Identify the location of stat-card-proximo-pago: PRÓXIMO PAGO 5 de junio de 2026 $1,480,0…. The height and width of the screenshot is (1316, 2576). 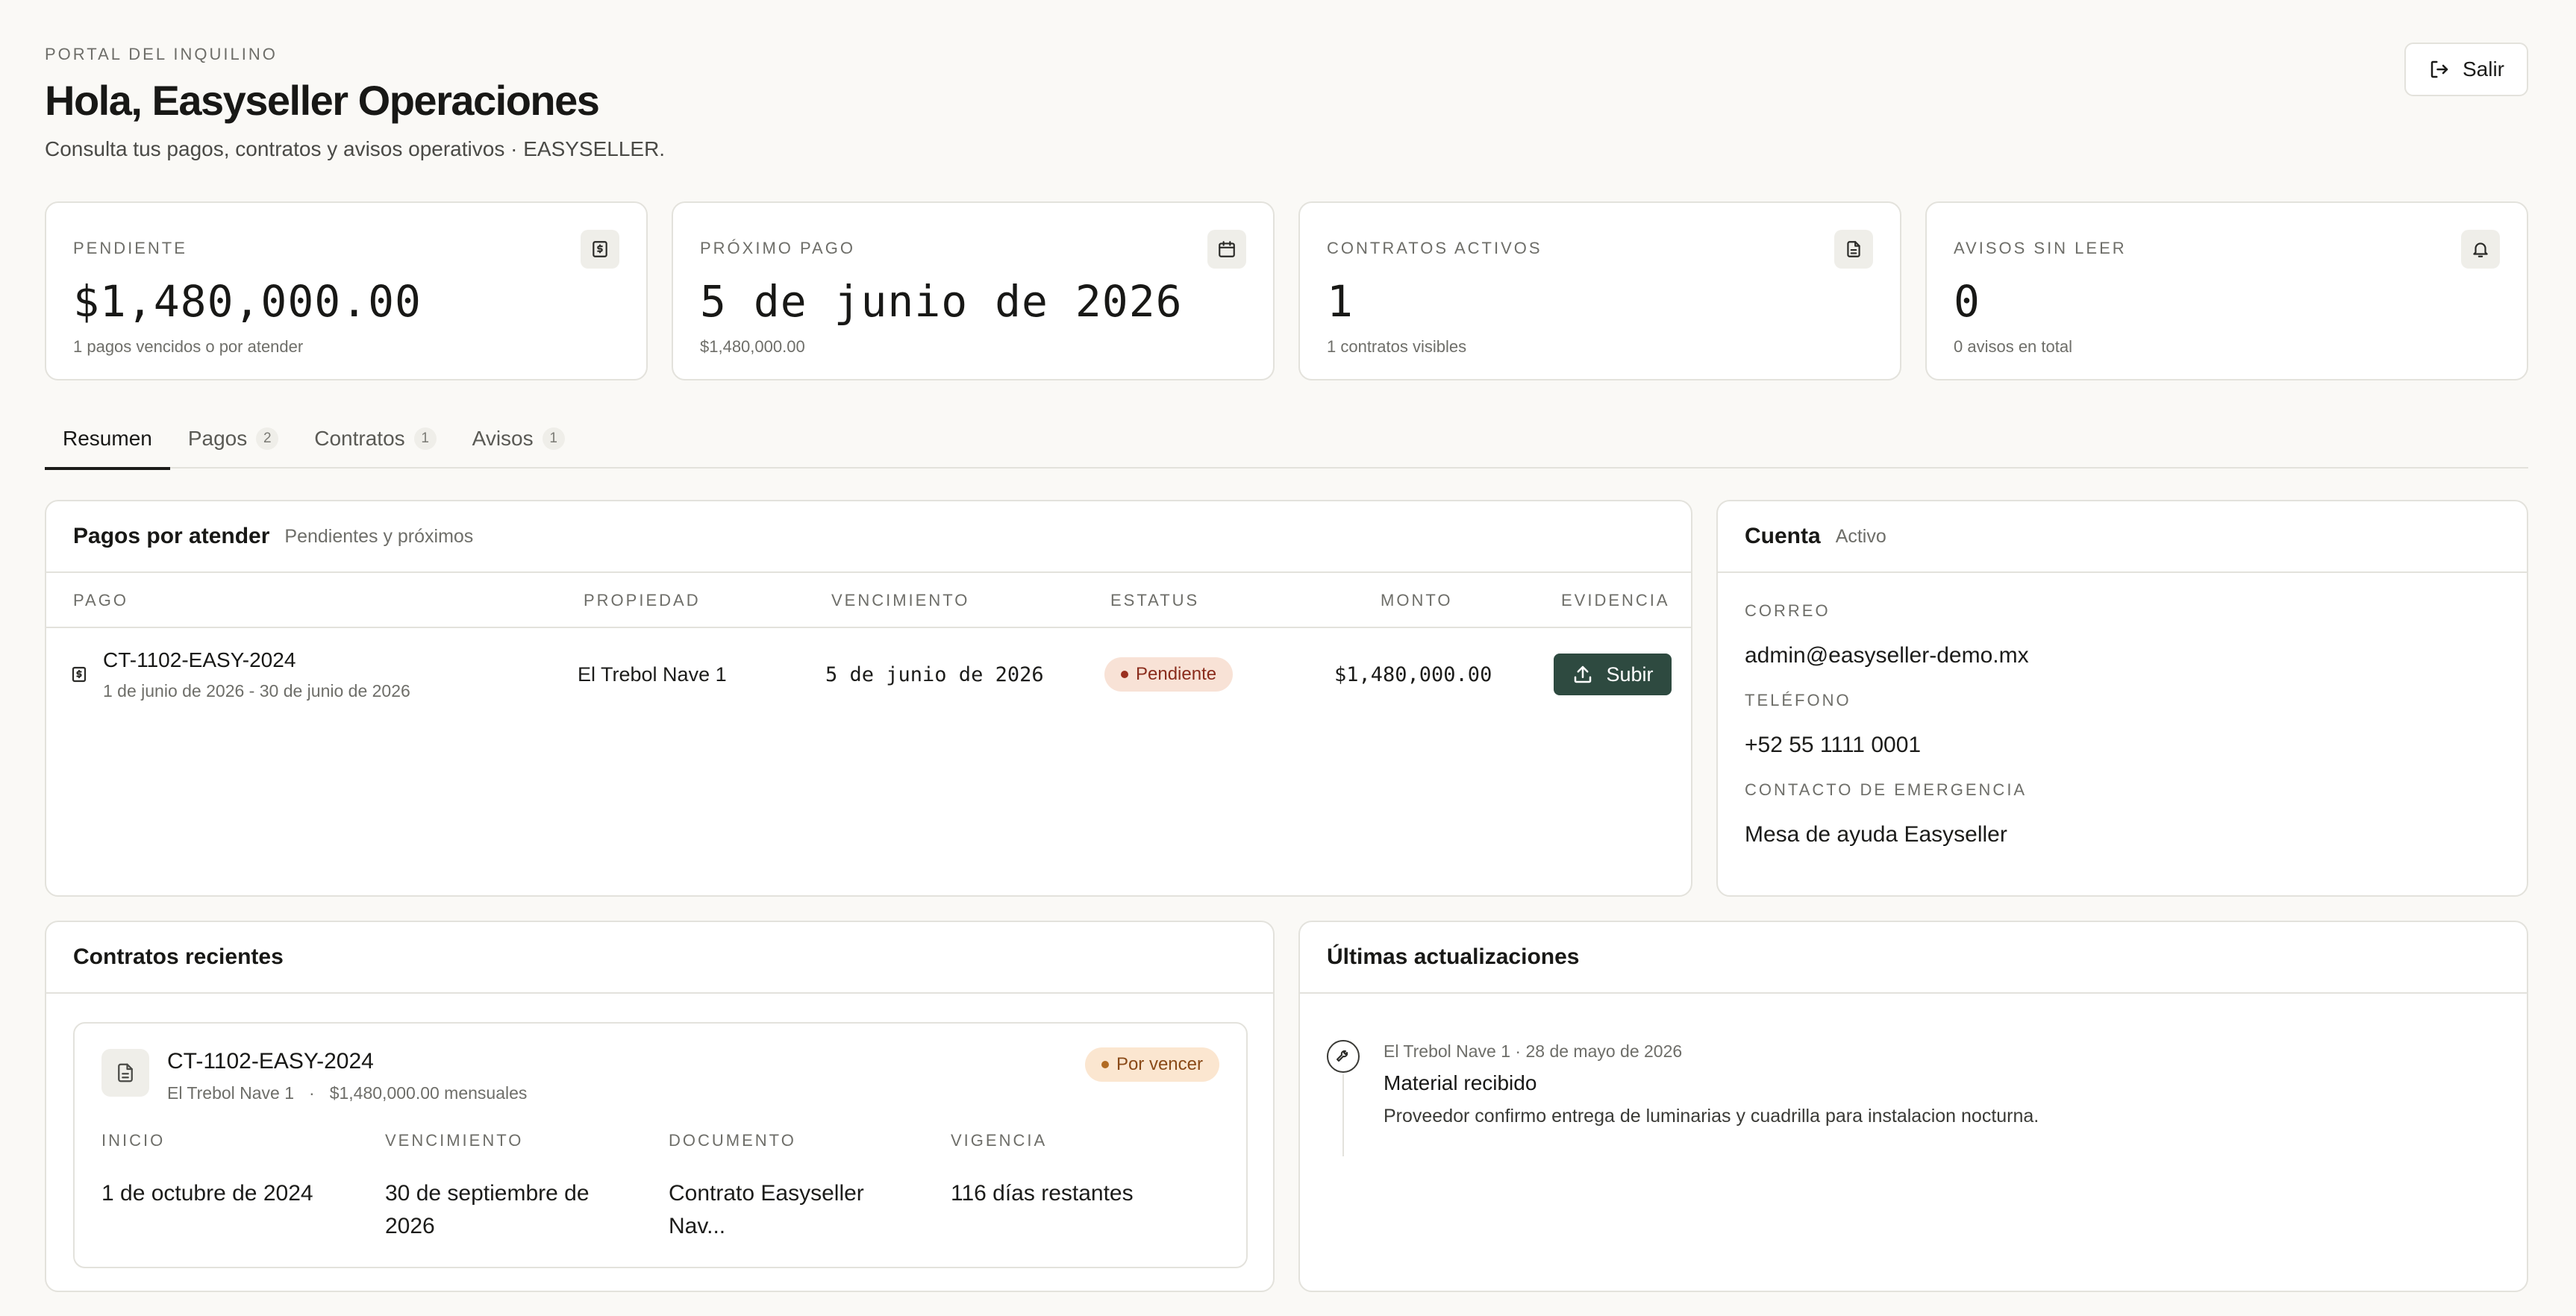
(973, 290).